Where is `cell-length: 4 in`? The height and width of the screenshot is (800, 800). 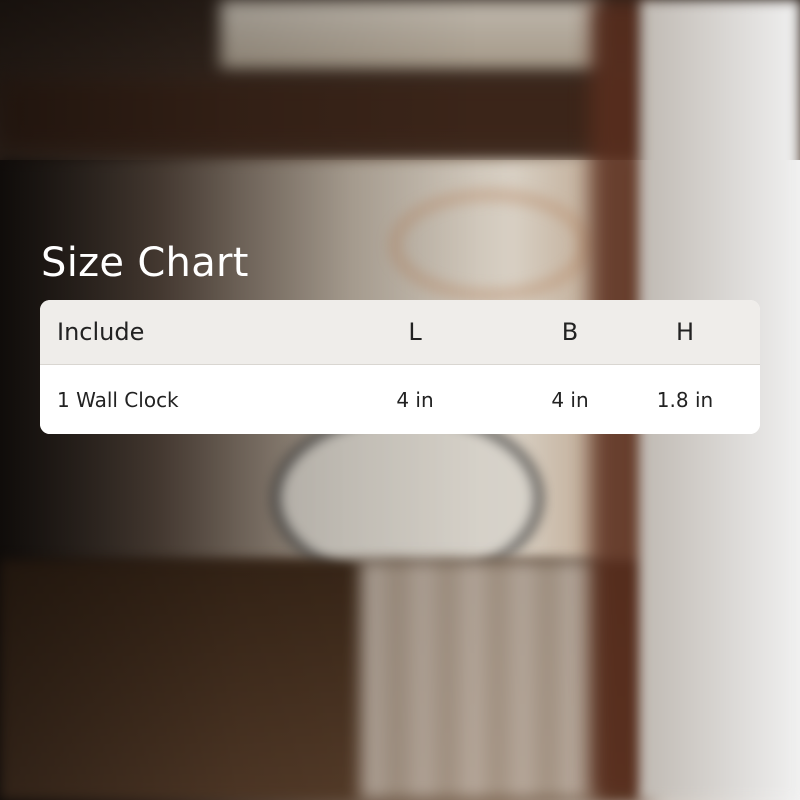 cell-length: 4 in is located at coordinates (415, 399).